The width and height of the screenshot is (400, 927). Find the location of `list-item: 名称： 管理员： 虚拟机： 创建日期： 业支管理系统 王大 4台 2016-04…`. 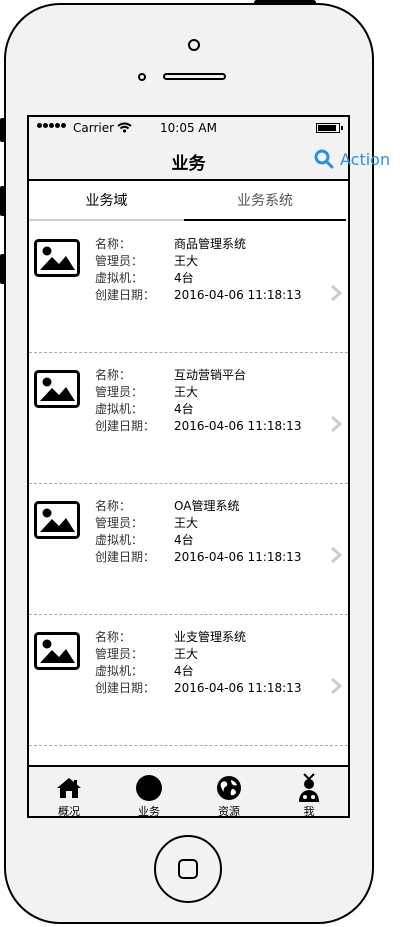

list-item: 名称： 管理员： 虚拟机： 创建日期： 业支管理系统 王大 4台 2016-04… is located at coordinates (188, 680).